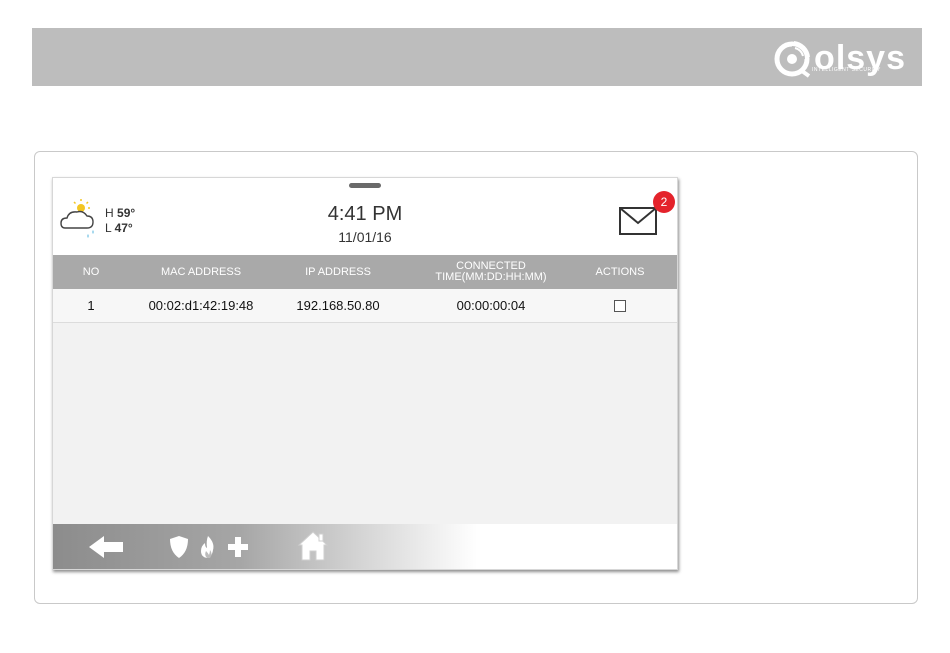 This screenshot has height=653, width=950. Describe the element at coordinates (365, 185) in the screenshot. I see `pull-down-handle` at that location.